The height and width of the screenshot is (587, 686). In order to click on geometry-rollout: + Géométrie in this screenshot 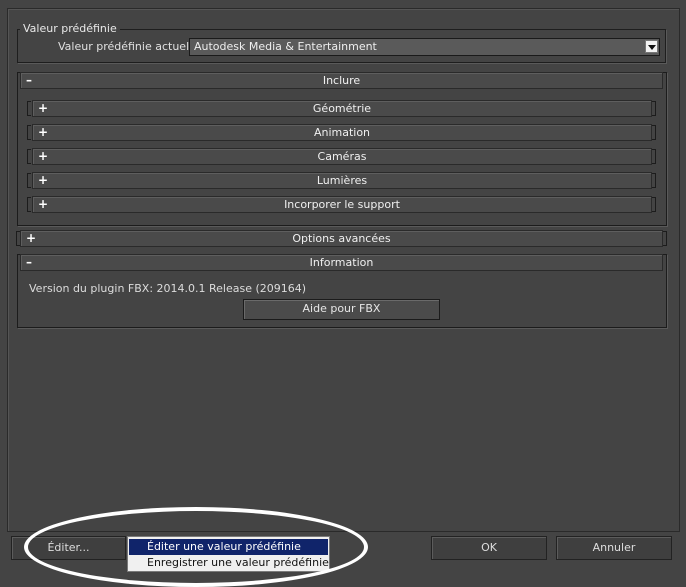, I will do `click(342, 108)`.